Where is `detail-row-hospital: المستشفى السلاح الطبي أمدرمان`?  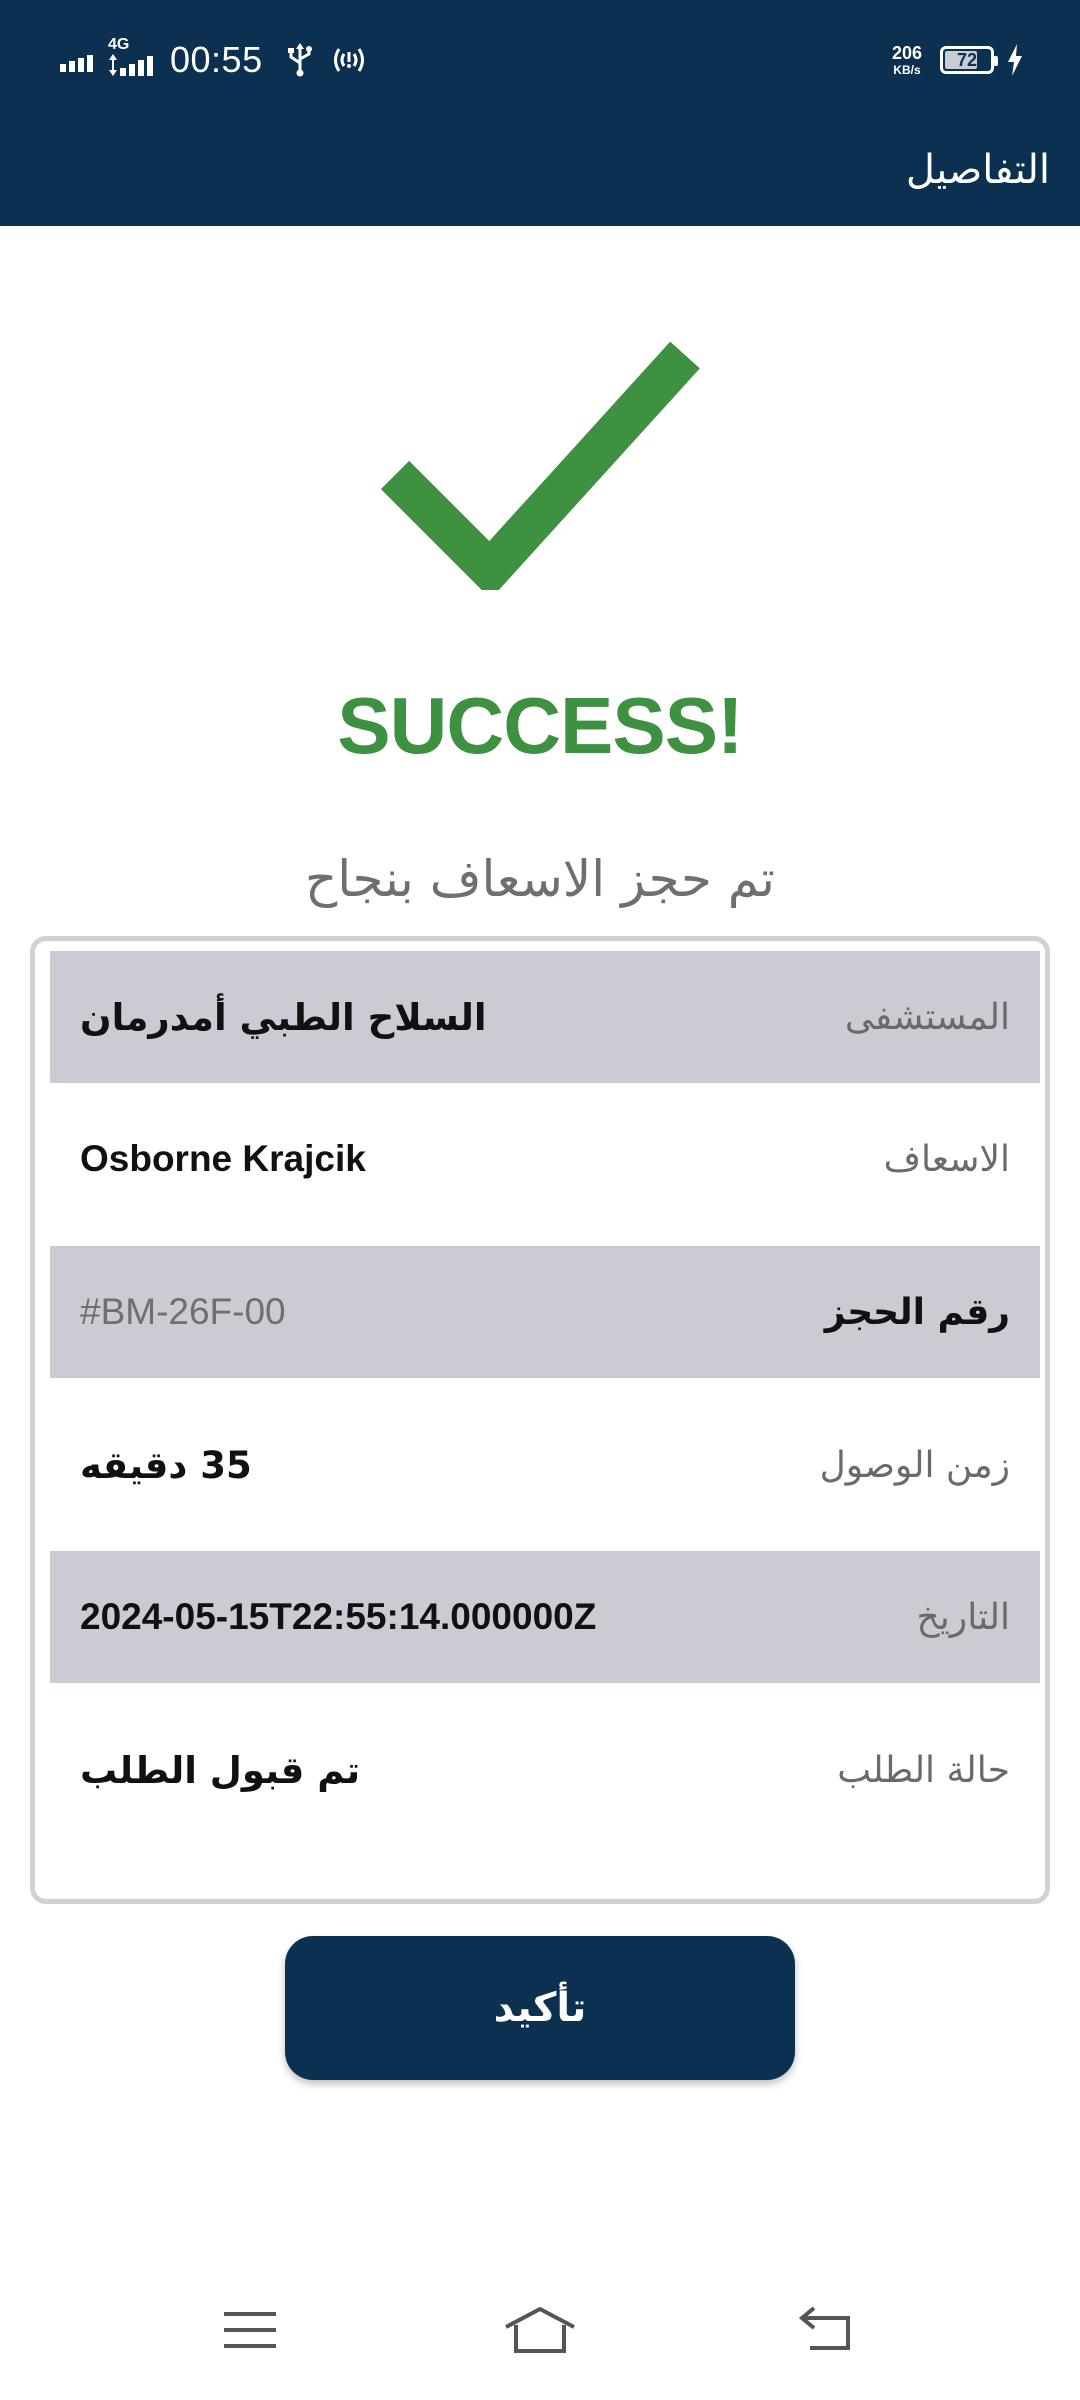 detail-row-hospital: المستشفى السلاح الطبي أمدرمان is located at coordinates (545, 1017).